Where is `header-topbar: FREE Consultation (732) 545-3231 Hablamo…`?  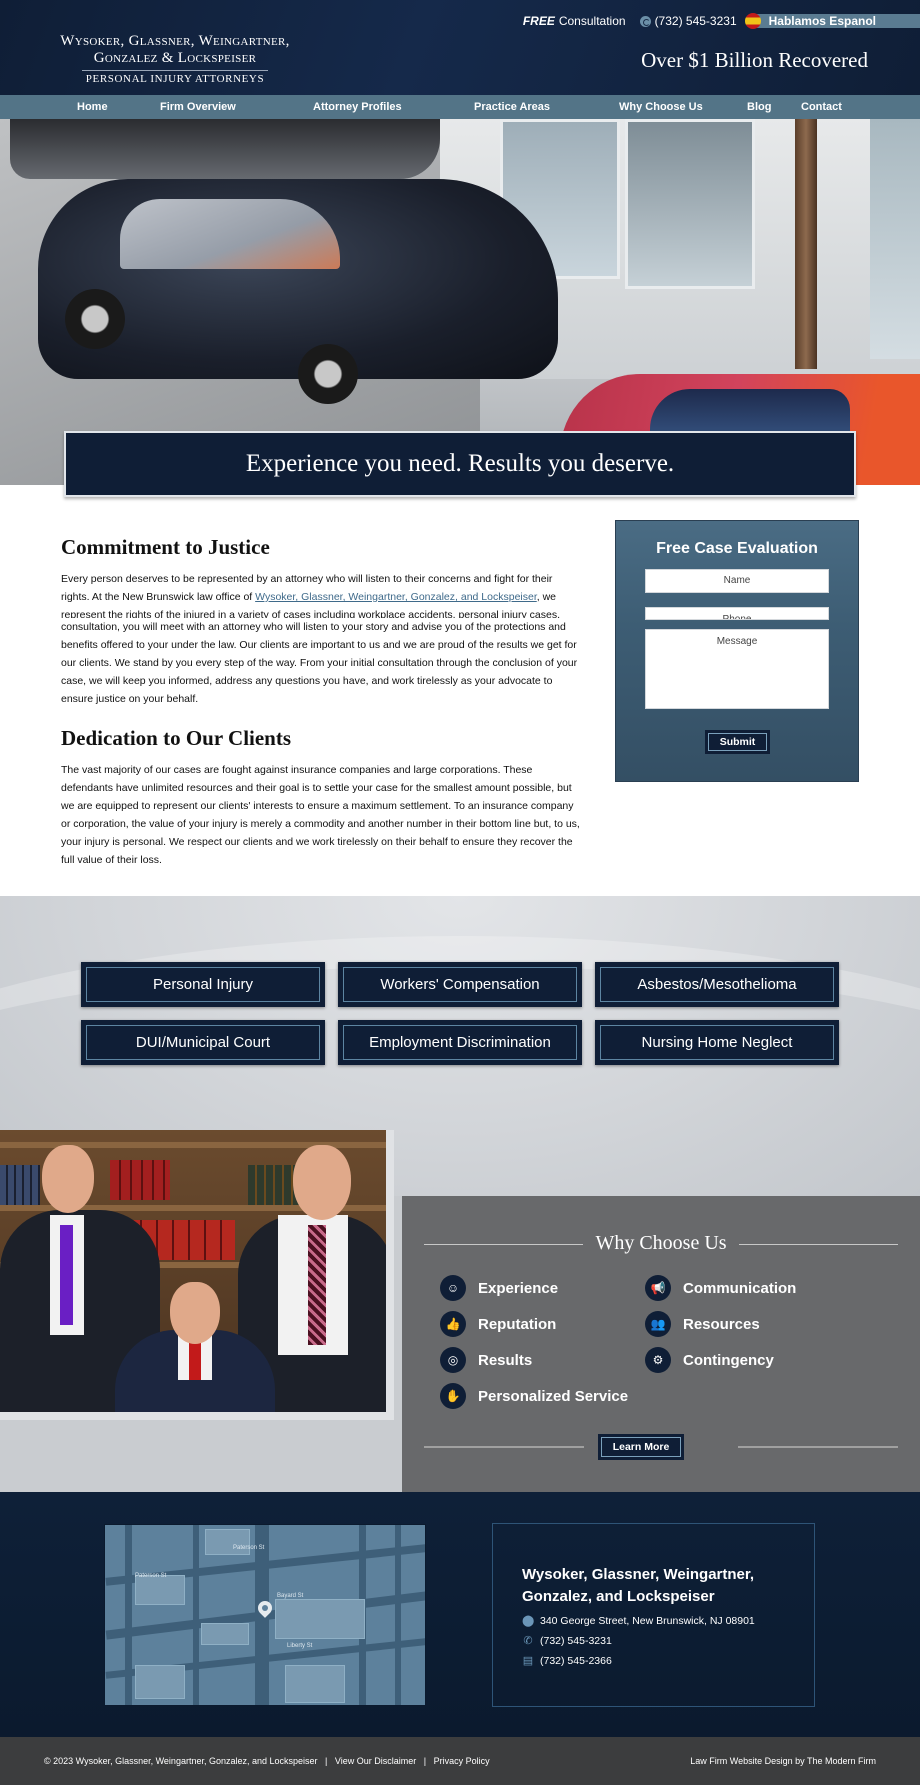 header-topbar: FREE Consultation (732) 545-3231 Hablamo… is located at coordinates (721, 21).